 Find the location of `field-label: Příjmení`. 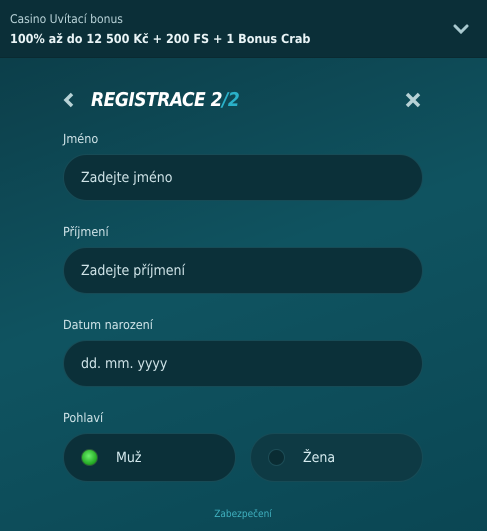

field-label: Příjmení is located at coordinates (86, 231).